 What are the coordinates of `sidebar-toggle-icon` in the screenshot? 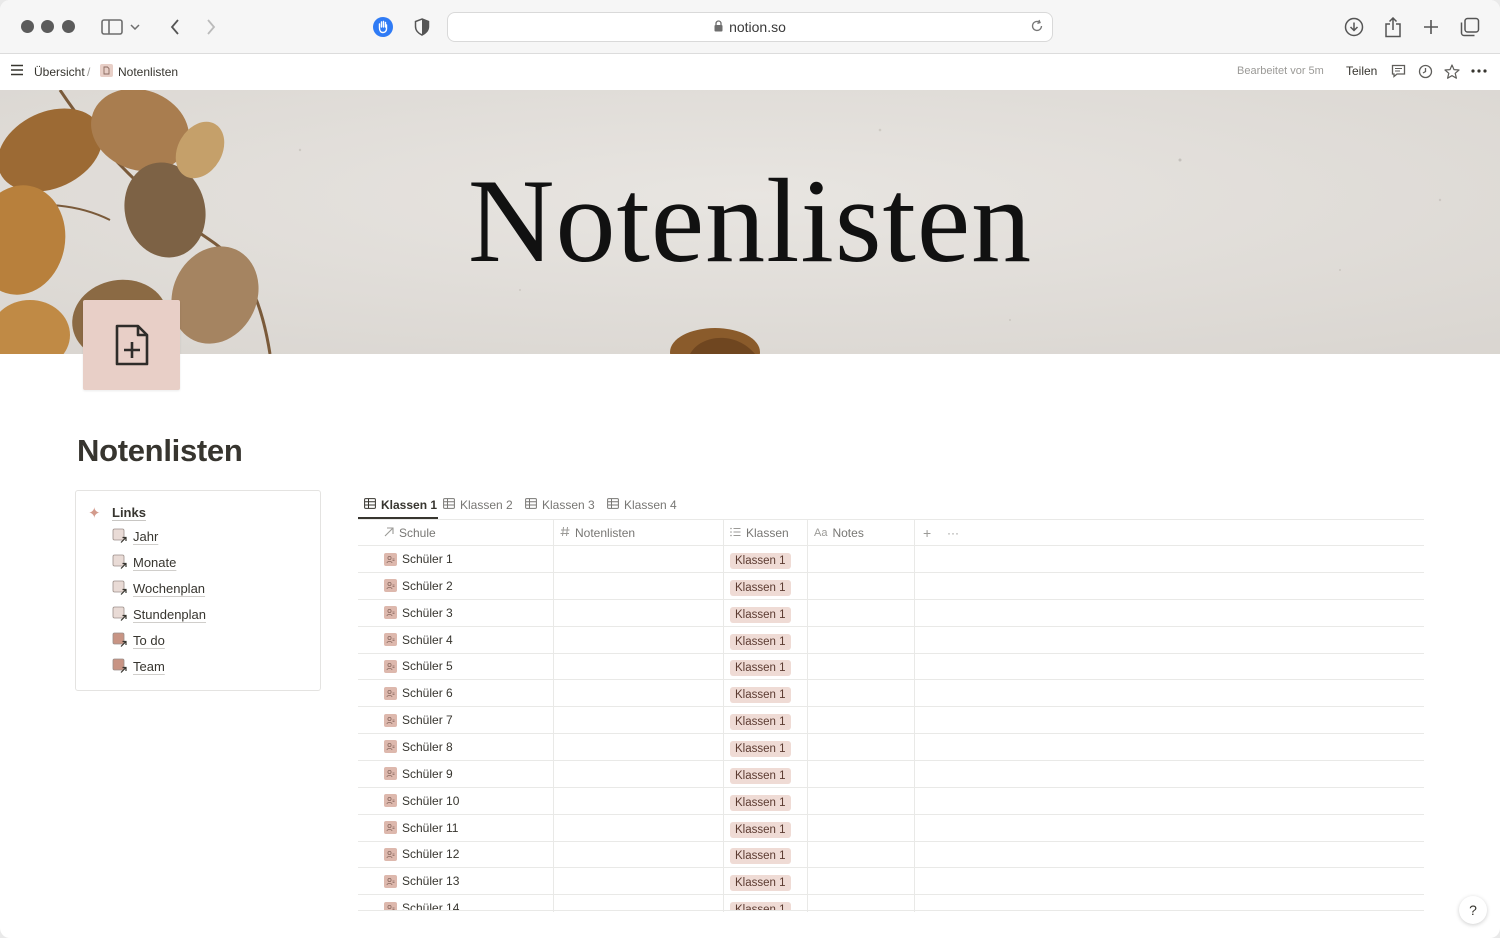 It's located at (112, 27).